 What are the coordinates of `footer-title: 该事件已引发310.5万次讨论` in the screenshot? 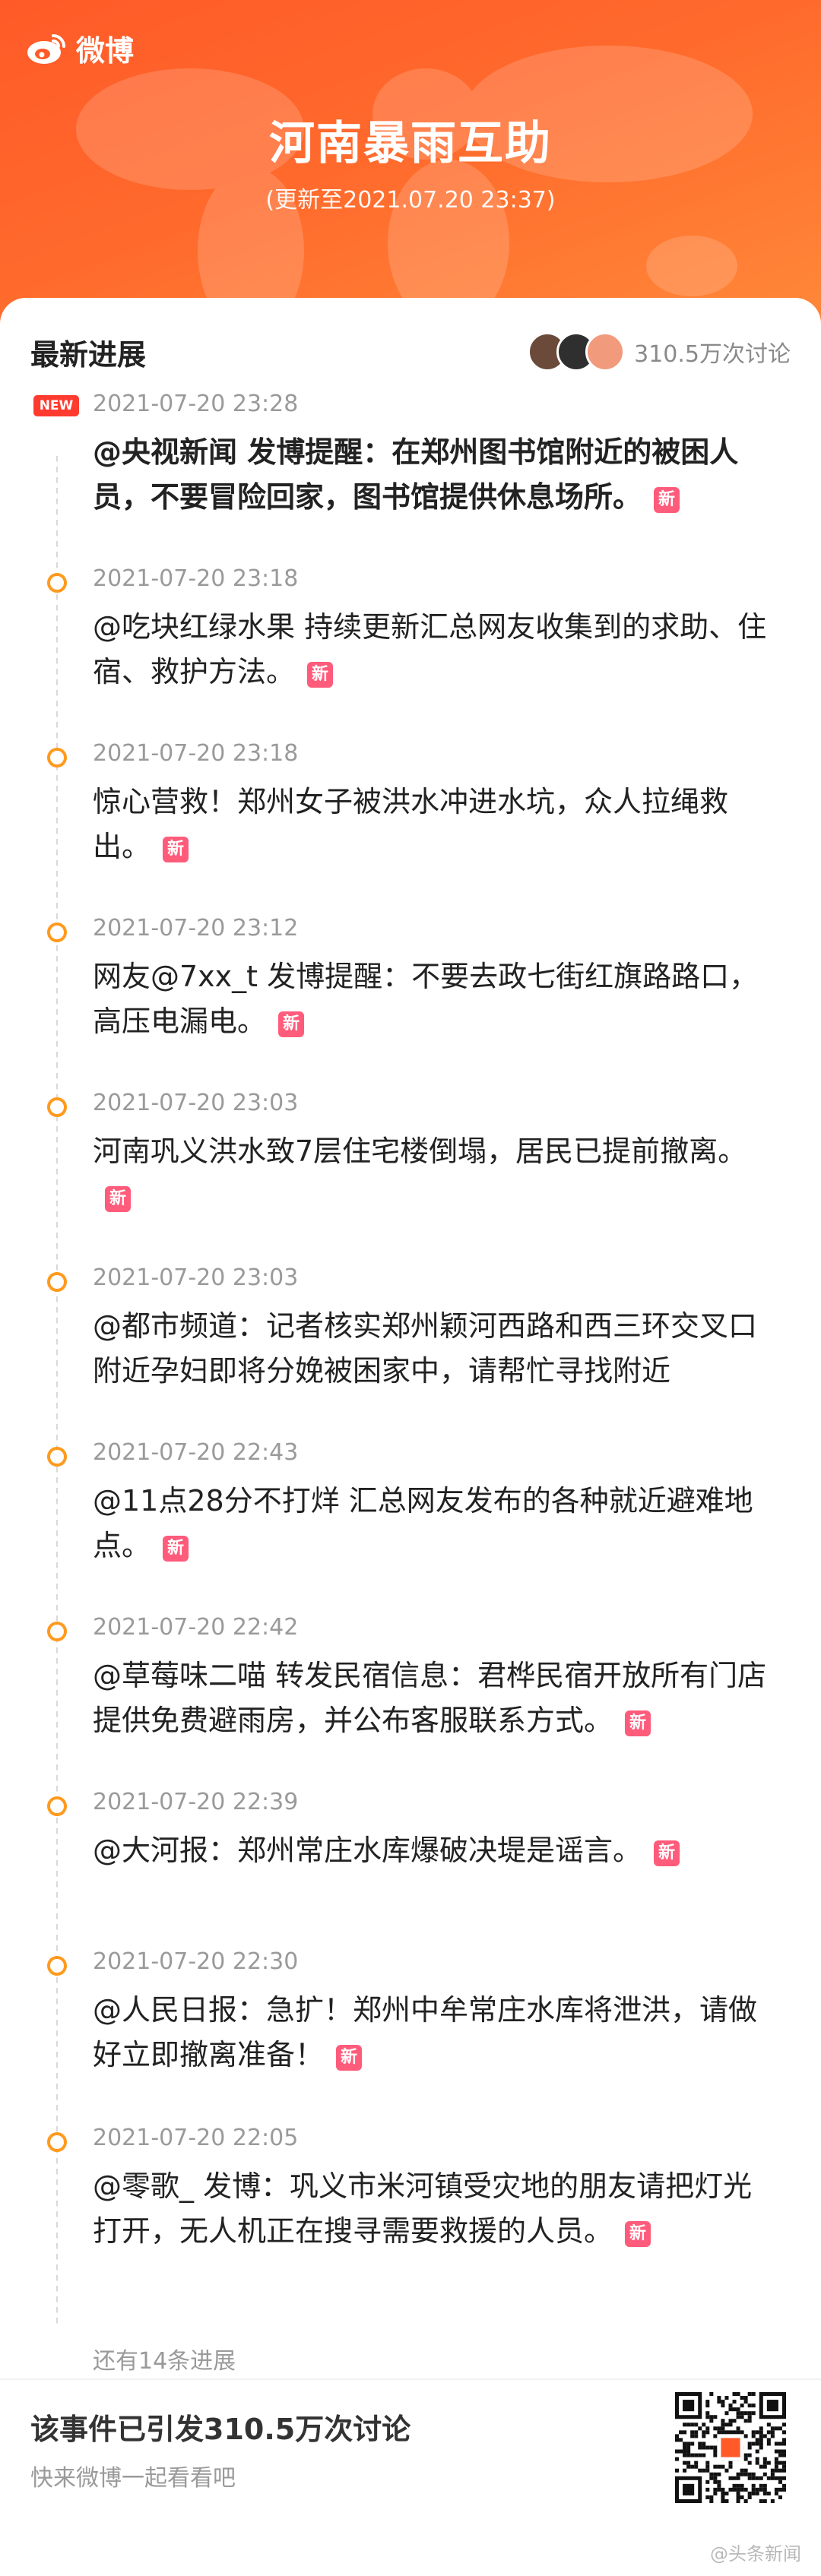 It's located at (221, 2429).